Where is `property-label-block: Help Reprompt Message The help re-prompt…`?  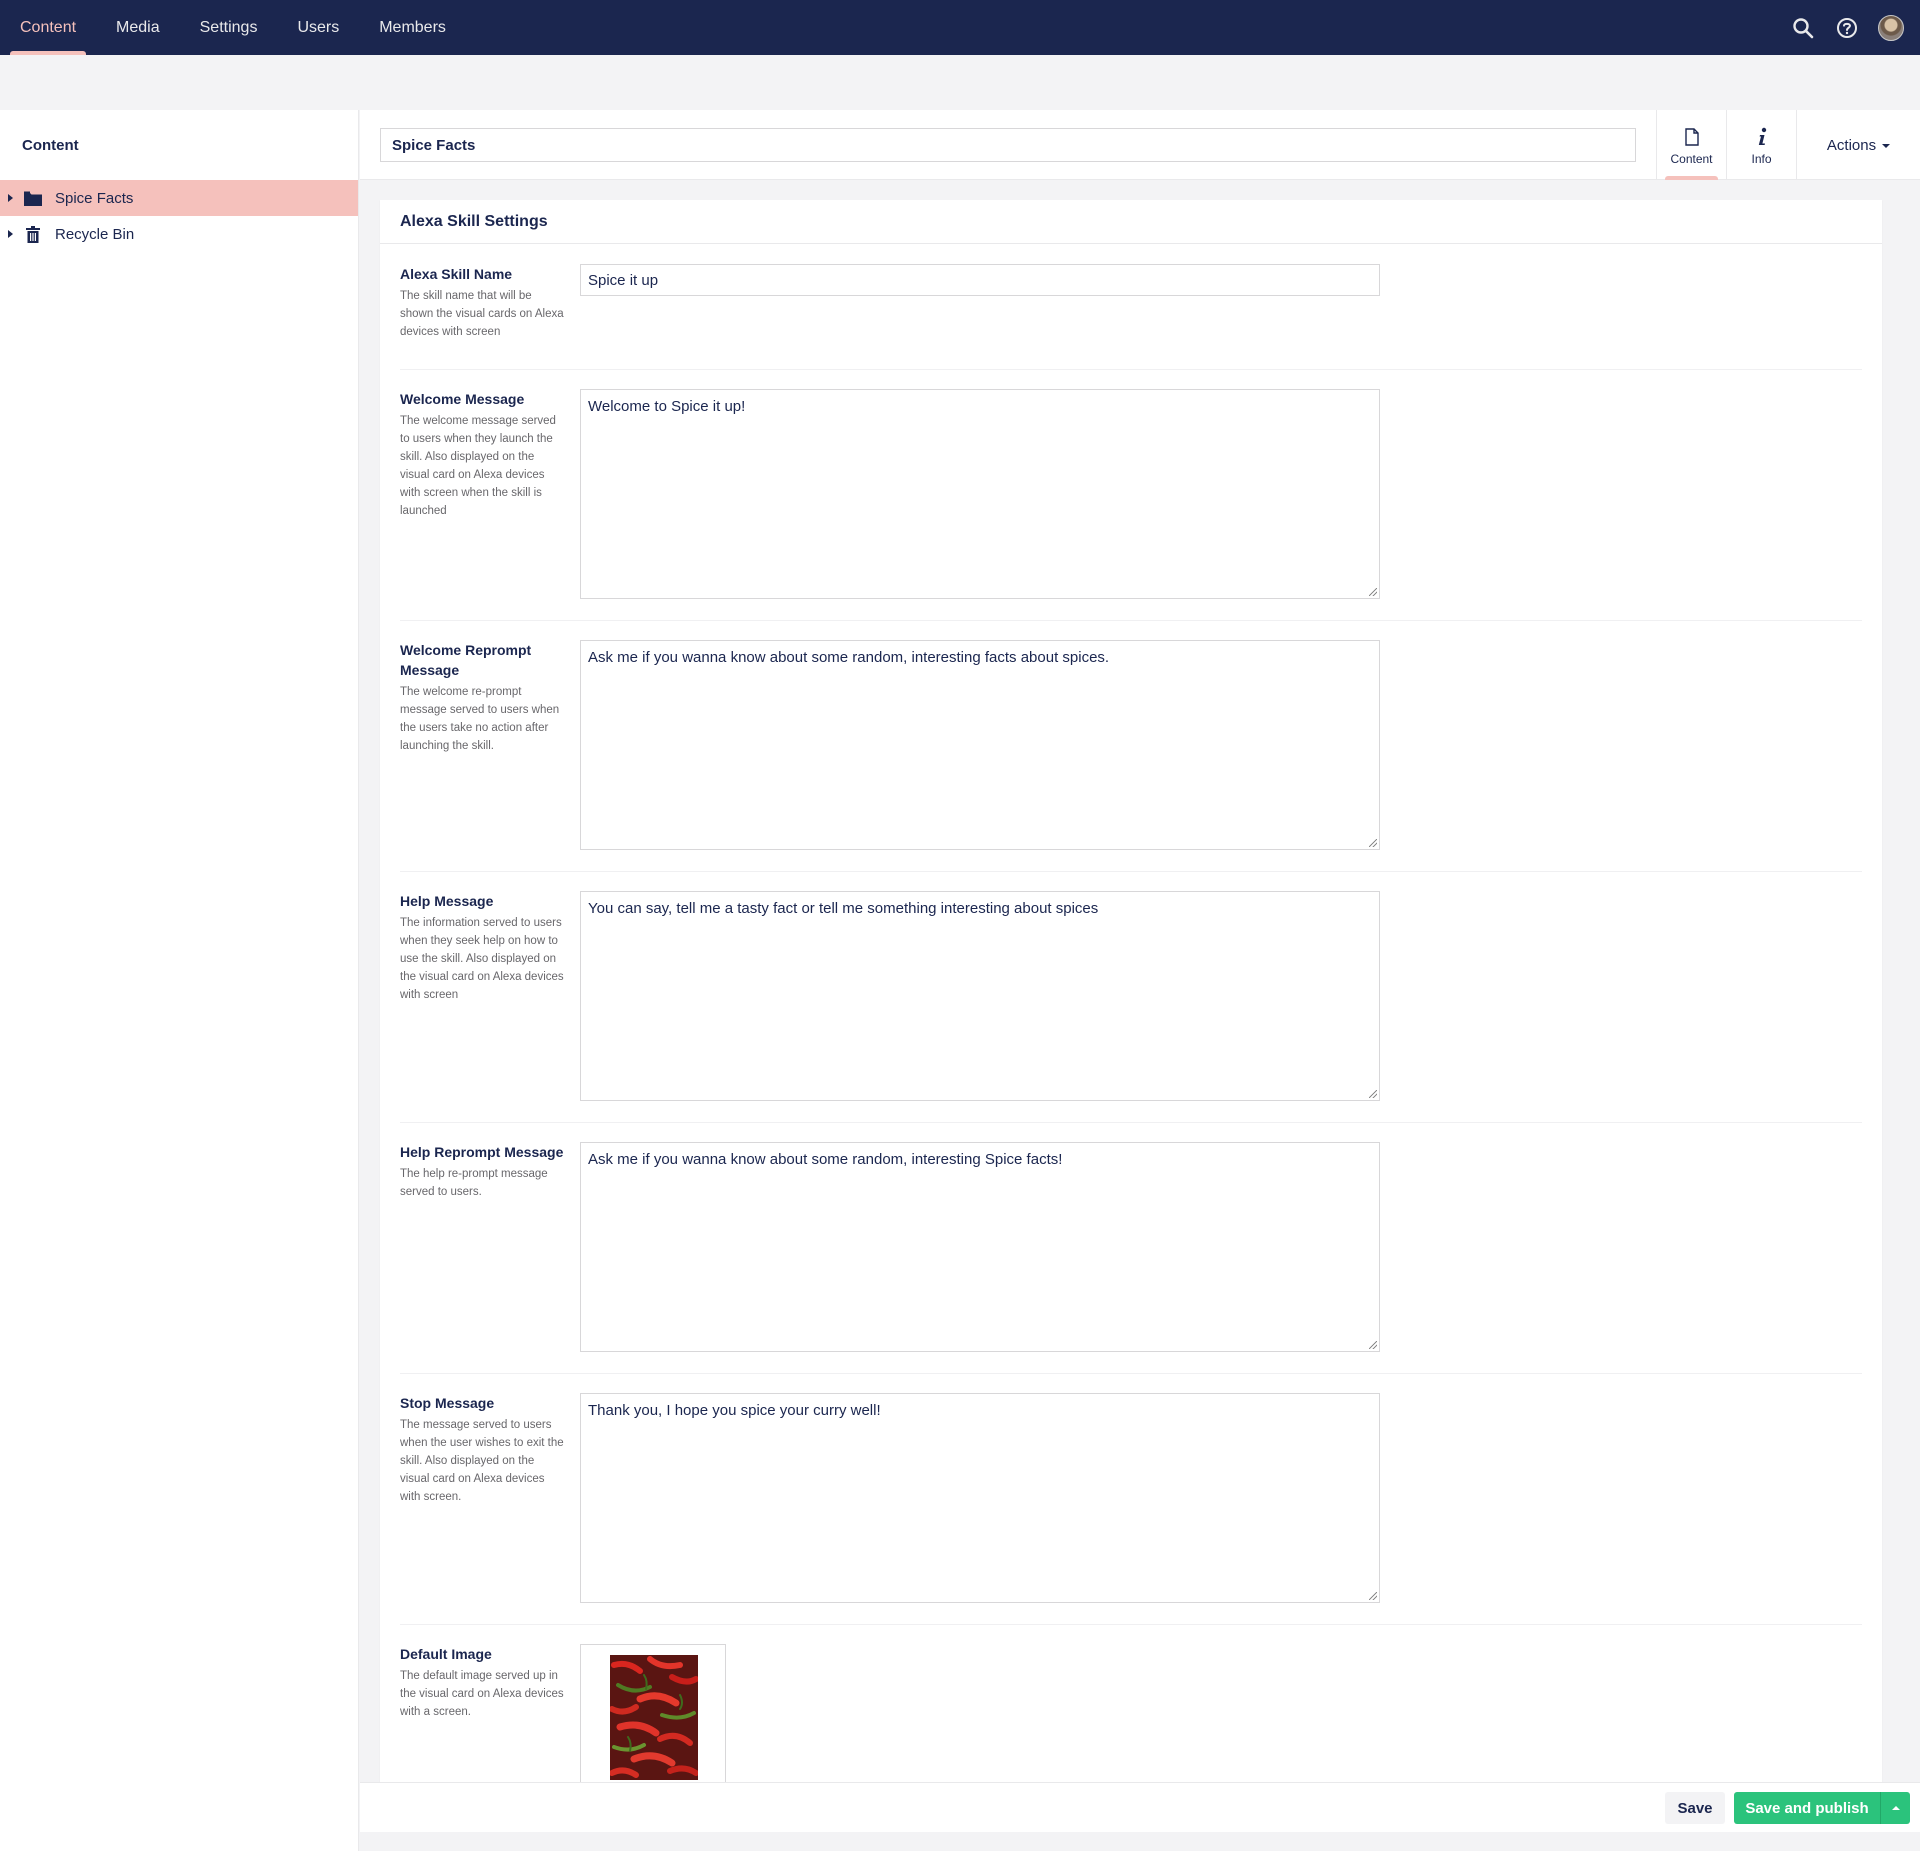
property-label-block: Help Reprompt Message The help re-prompt… is located at coordinates (482, 1171).